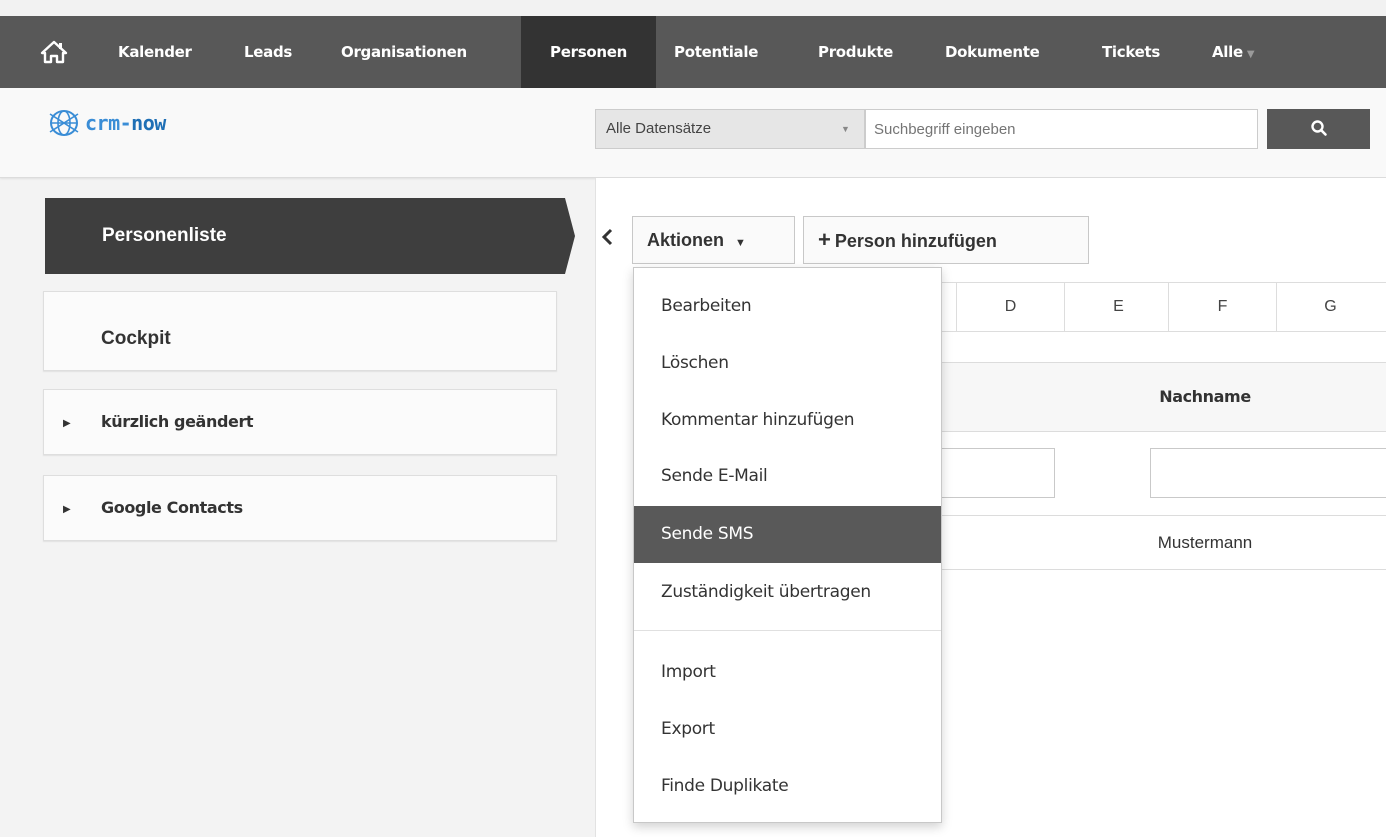  What do you see at coordinates (992, 52) in the screenshot?
I see `nav-item-dokumente: Dokumente` at bounding box center [992, 52].